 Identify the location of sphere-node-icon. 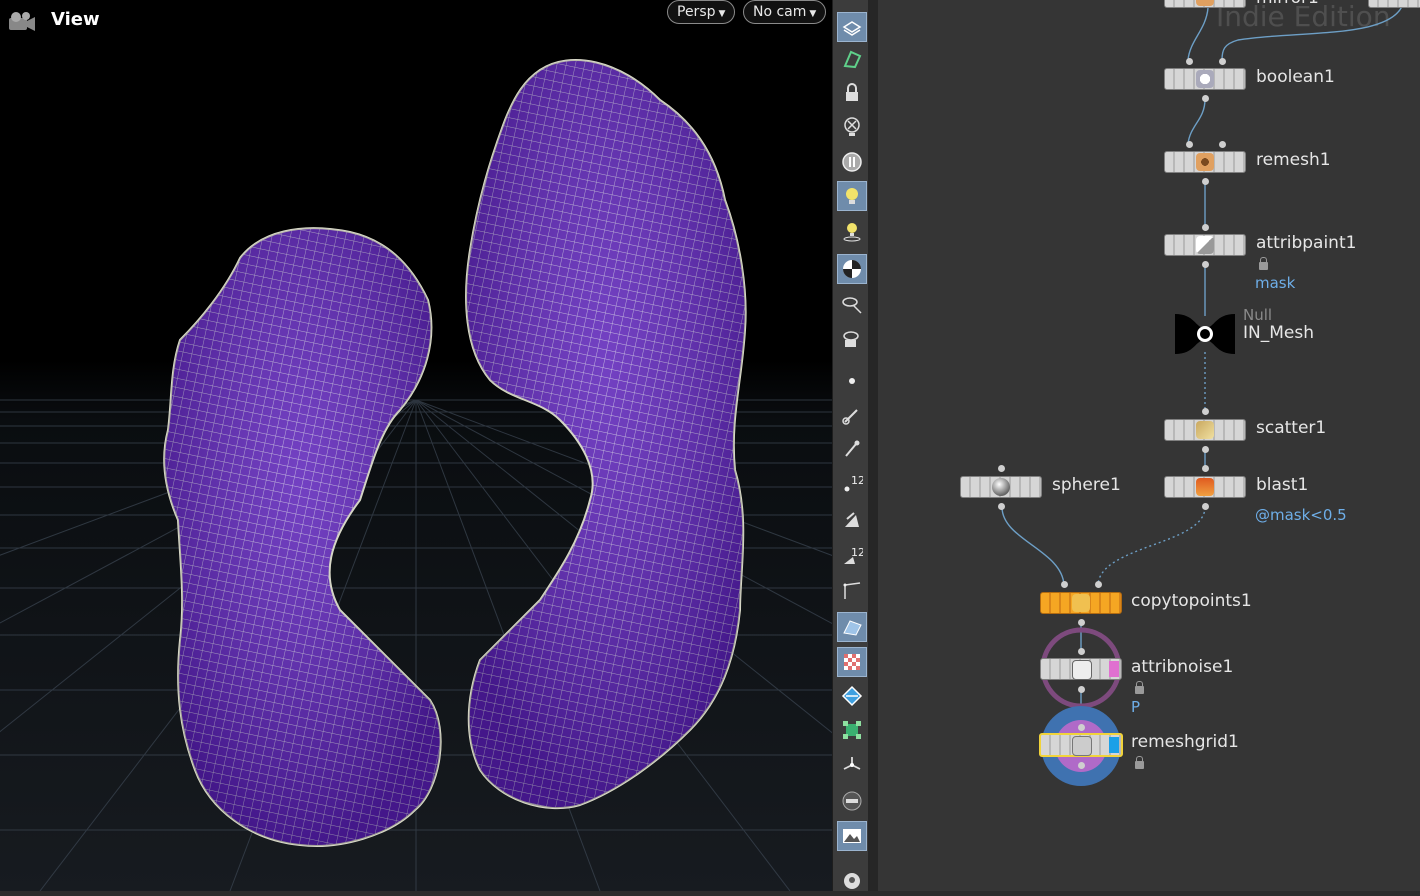
(1001, 487).